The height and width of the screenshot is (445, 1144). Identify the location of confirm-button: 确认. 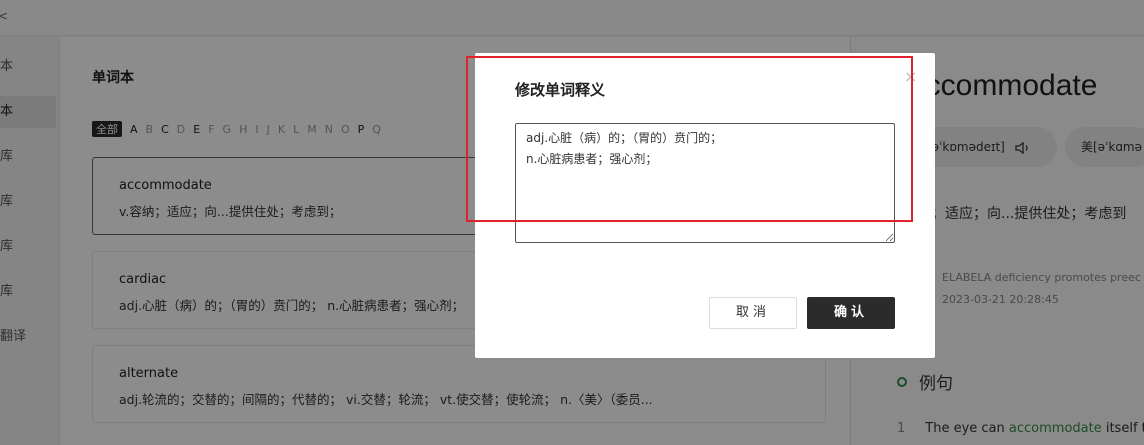
(851, 313).